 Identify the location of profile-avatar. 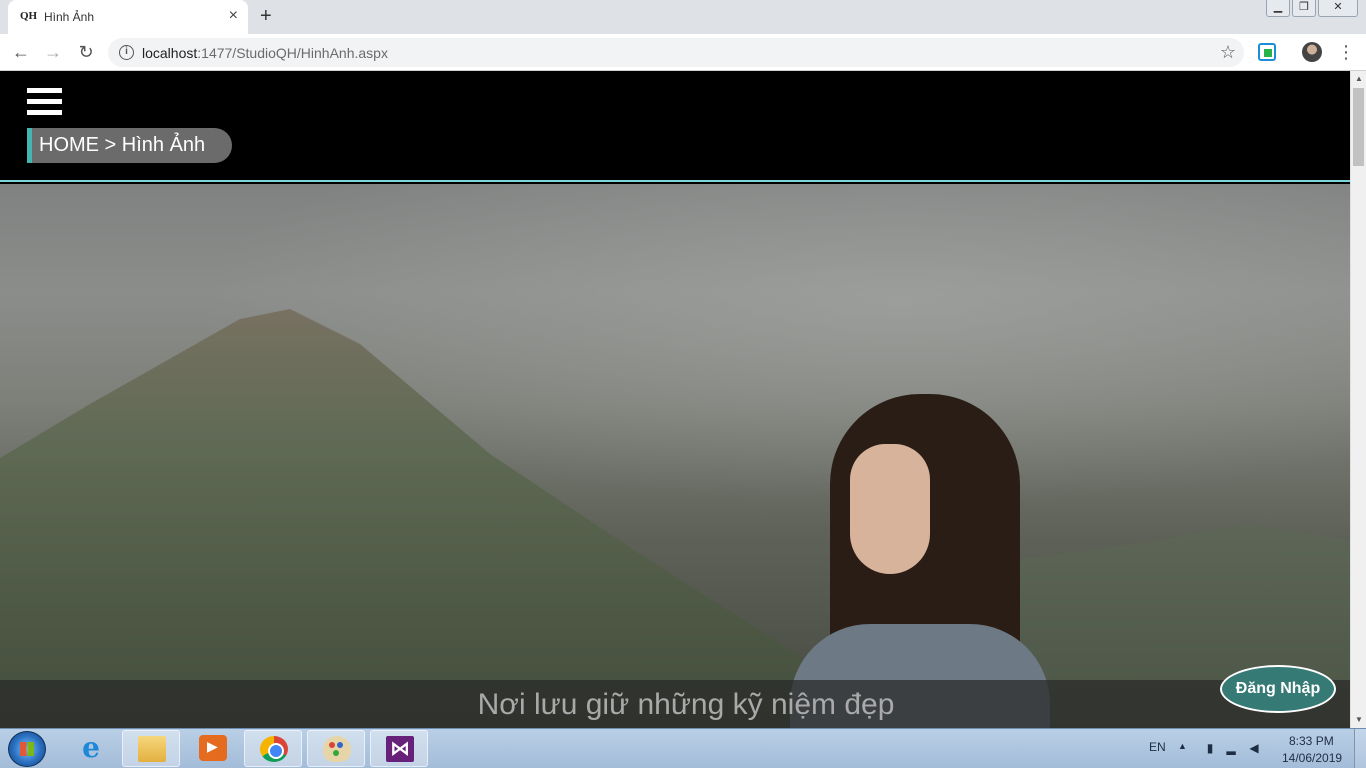
(1312, 52).